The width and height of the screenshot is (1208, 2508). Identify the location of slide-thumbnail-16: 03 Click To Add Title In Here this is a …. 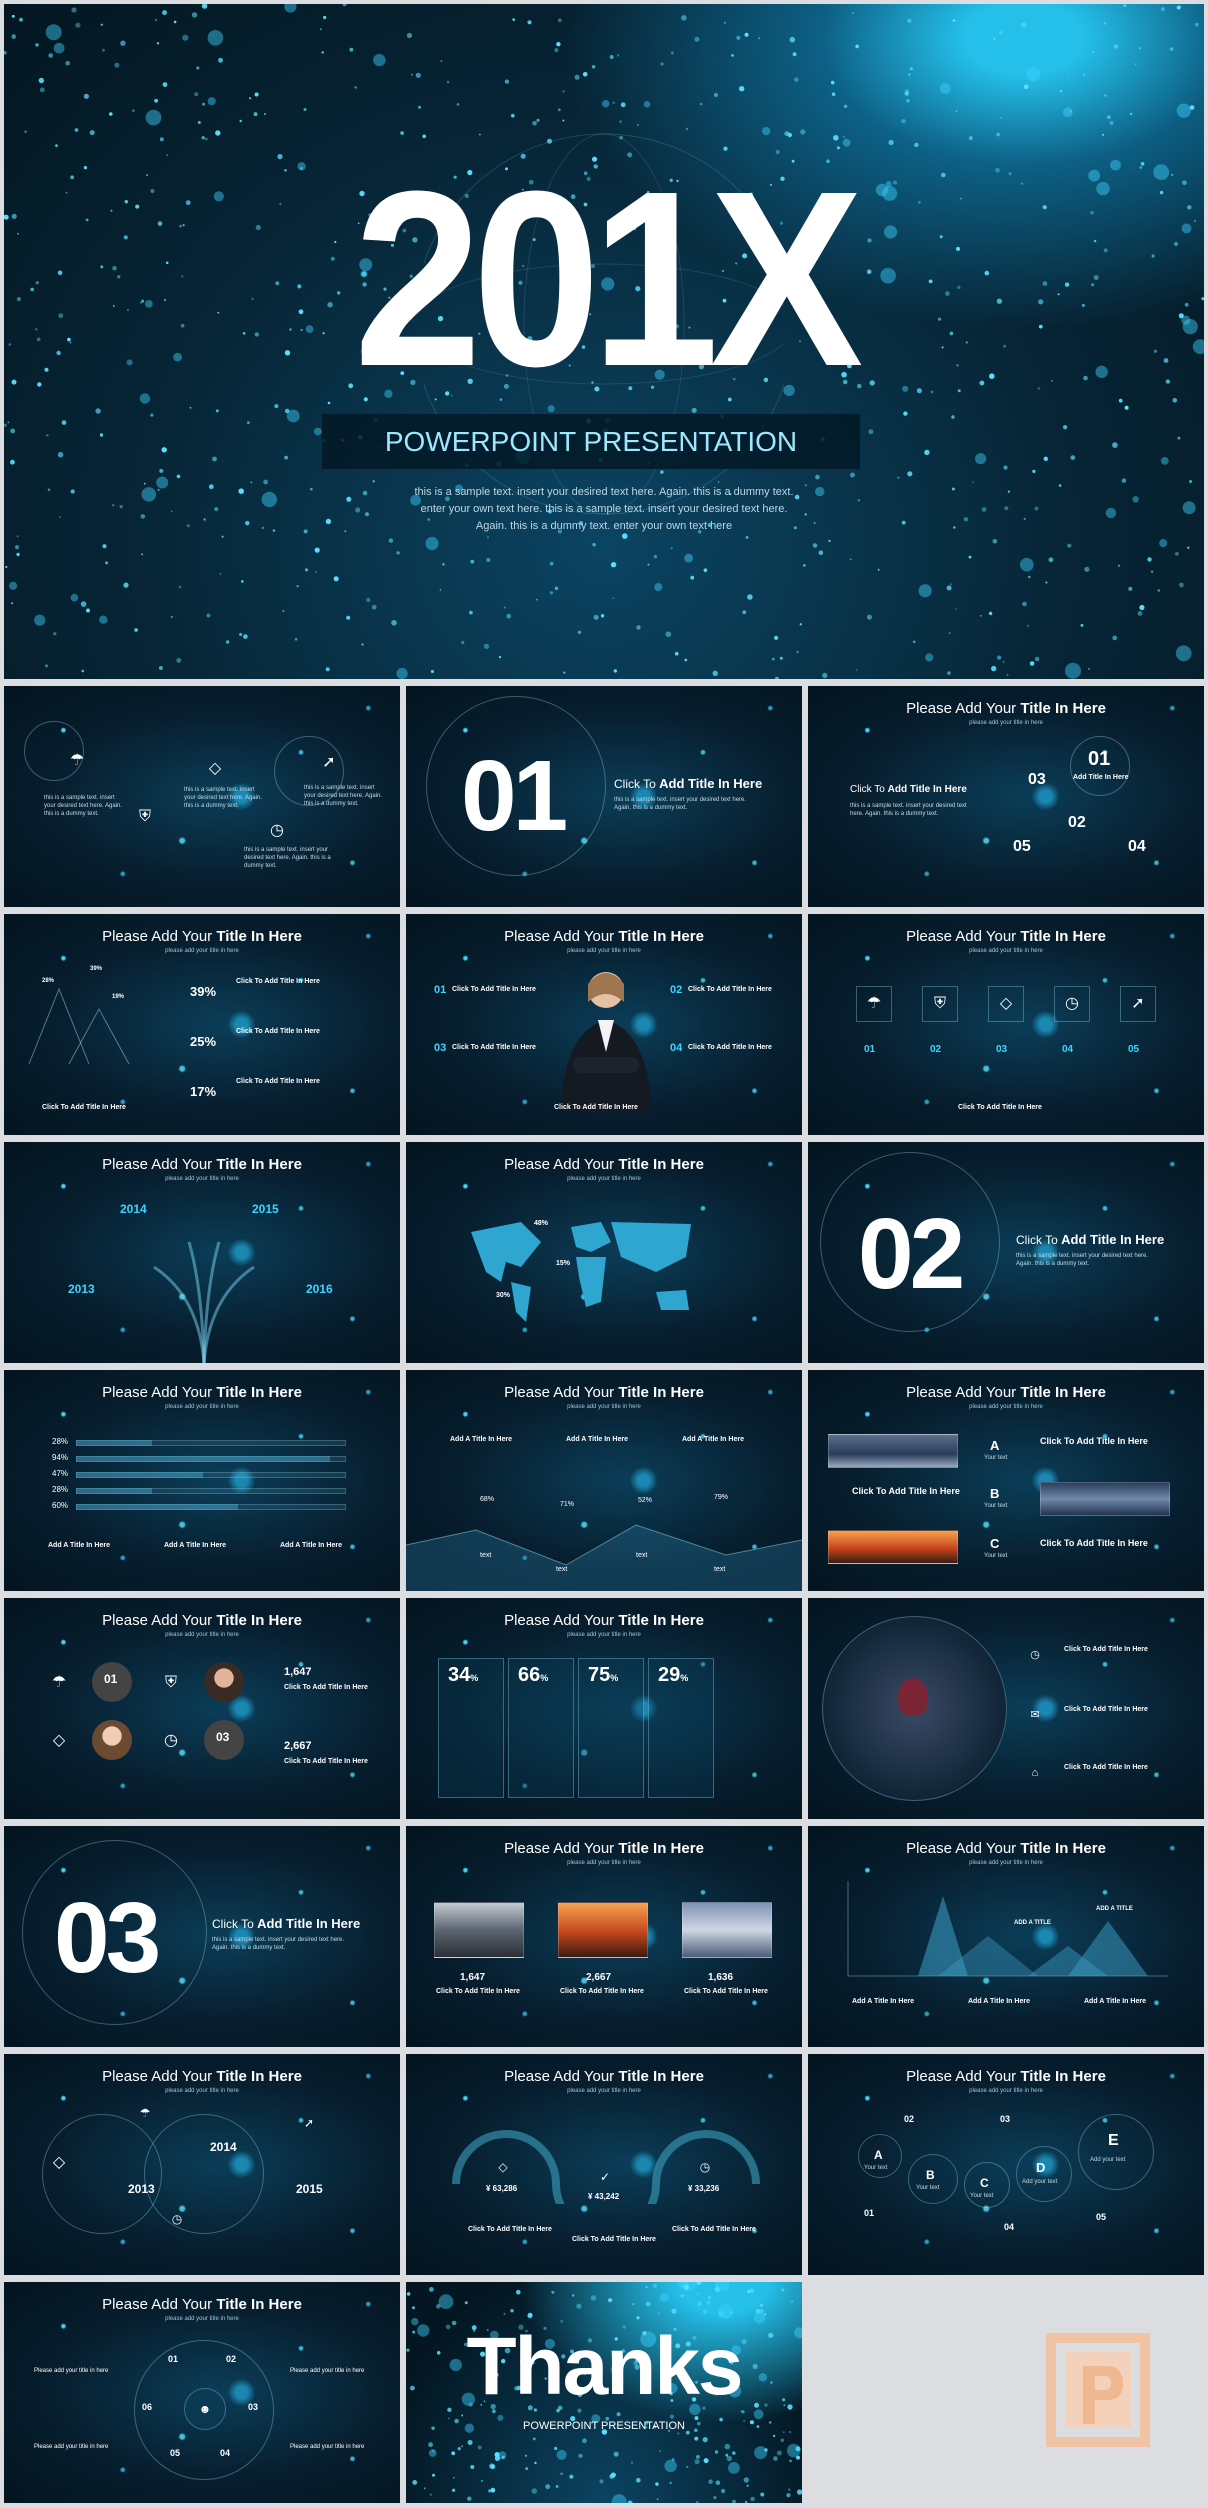
(202, 1936).